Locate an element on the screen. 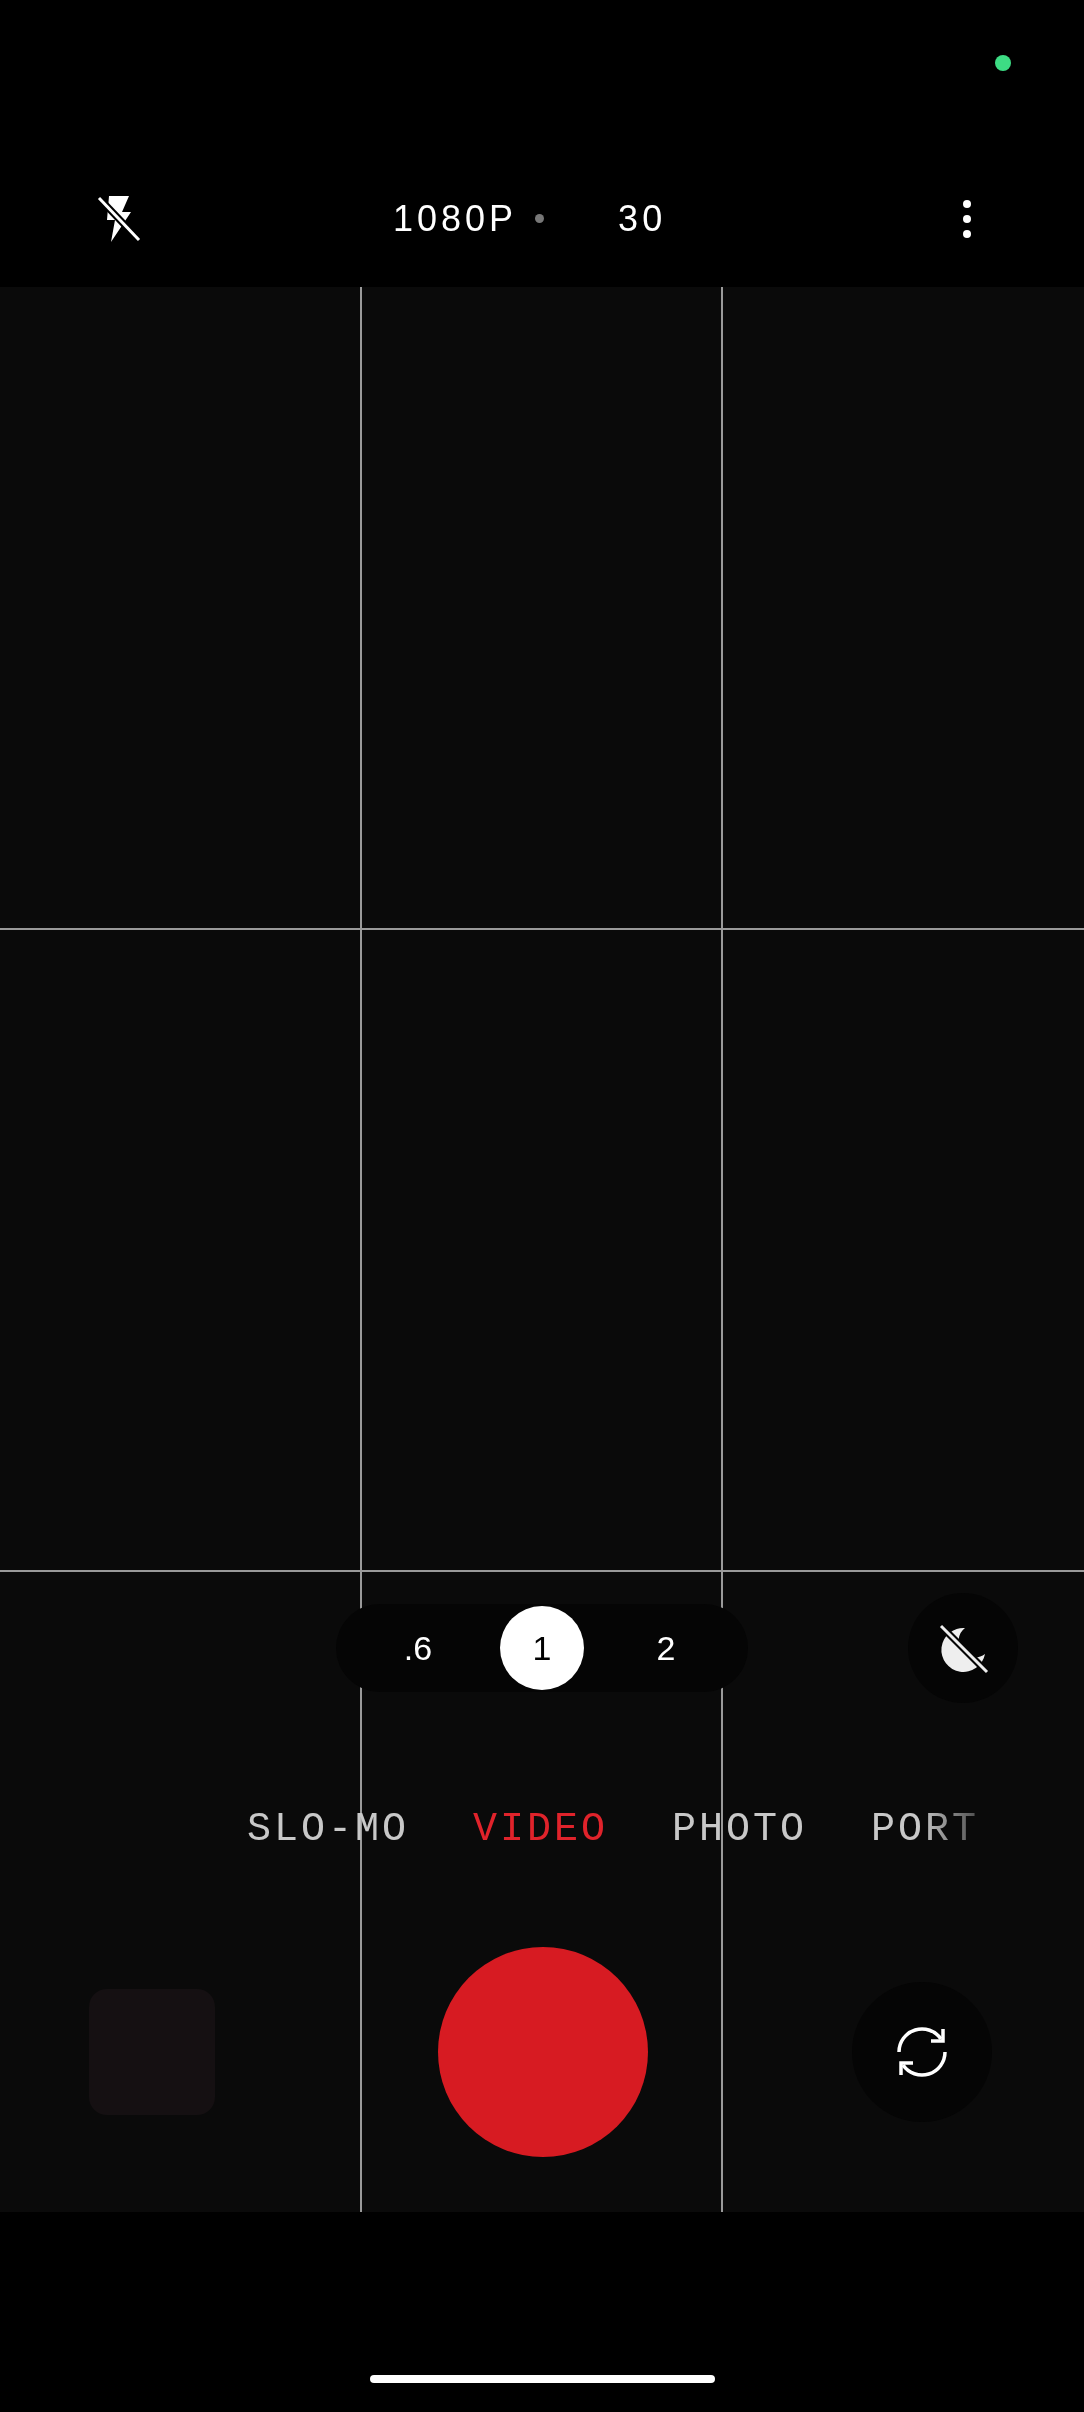 Image resolution: width=1084 pixels, height=2412 pixels. zoom-level-button: 1 is located at coordinates (542, 1648).